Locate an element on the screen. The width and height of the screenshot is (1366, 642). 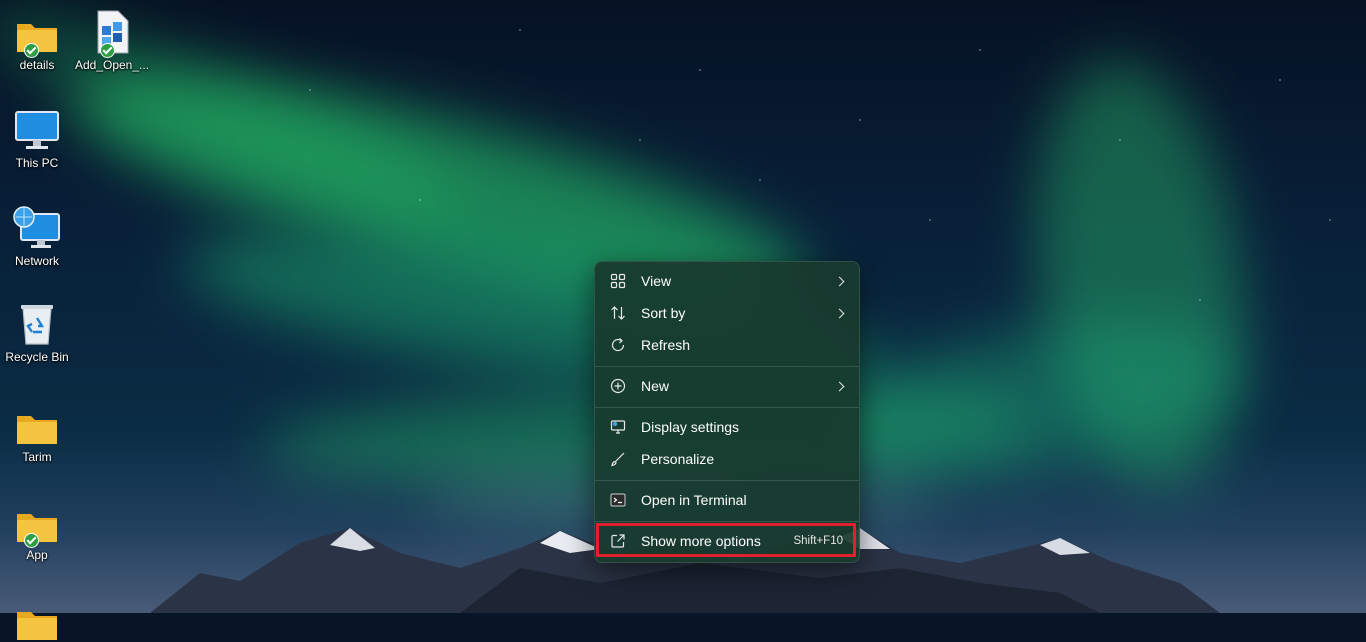
menu-item-open-in-terminal: Open in Terminal is located at coordinates (727, 500).